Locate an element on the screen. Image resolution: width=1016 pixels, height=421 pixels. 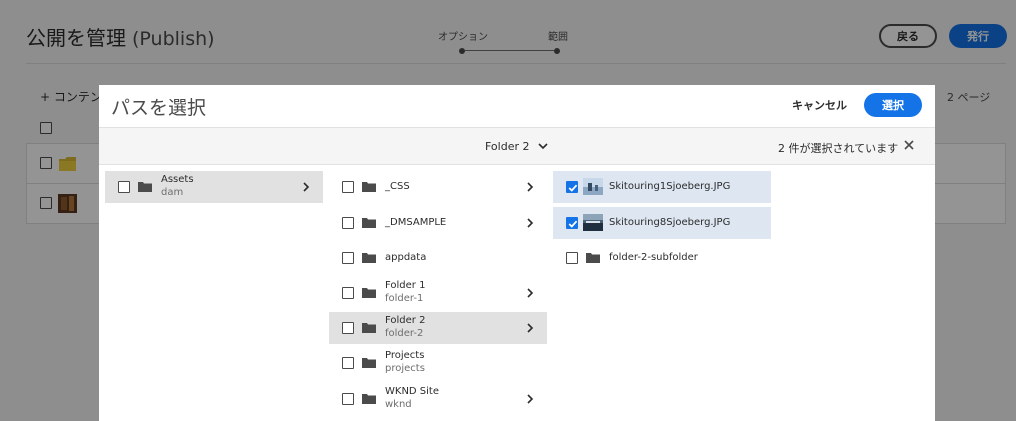
chevron-down-icon is located at coordinates (542, 146).